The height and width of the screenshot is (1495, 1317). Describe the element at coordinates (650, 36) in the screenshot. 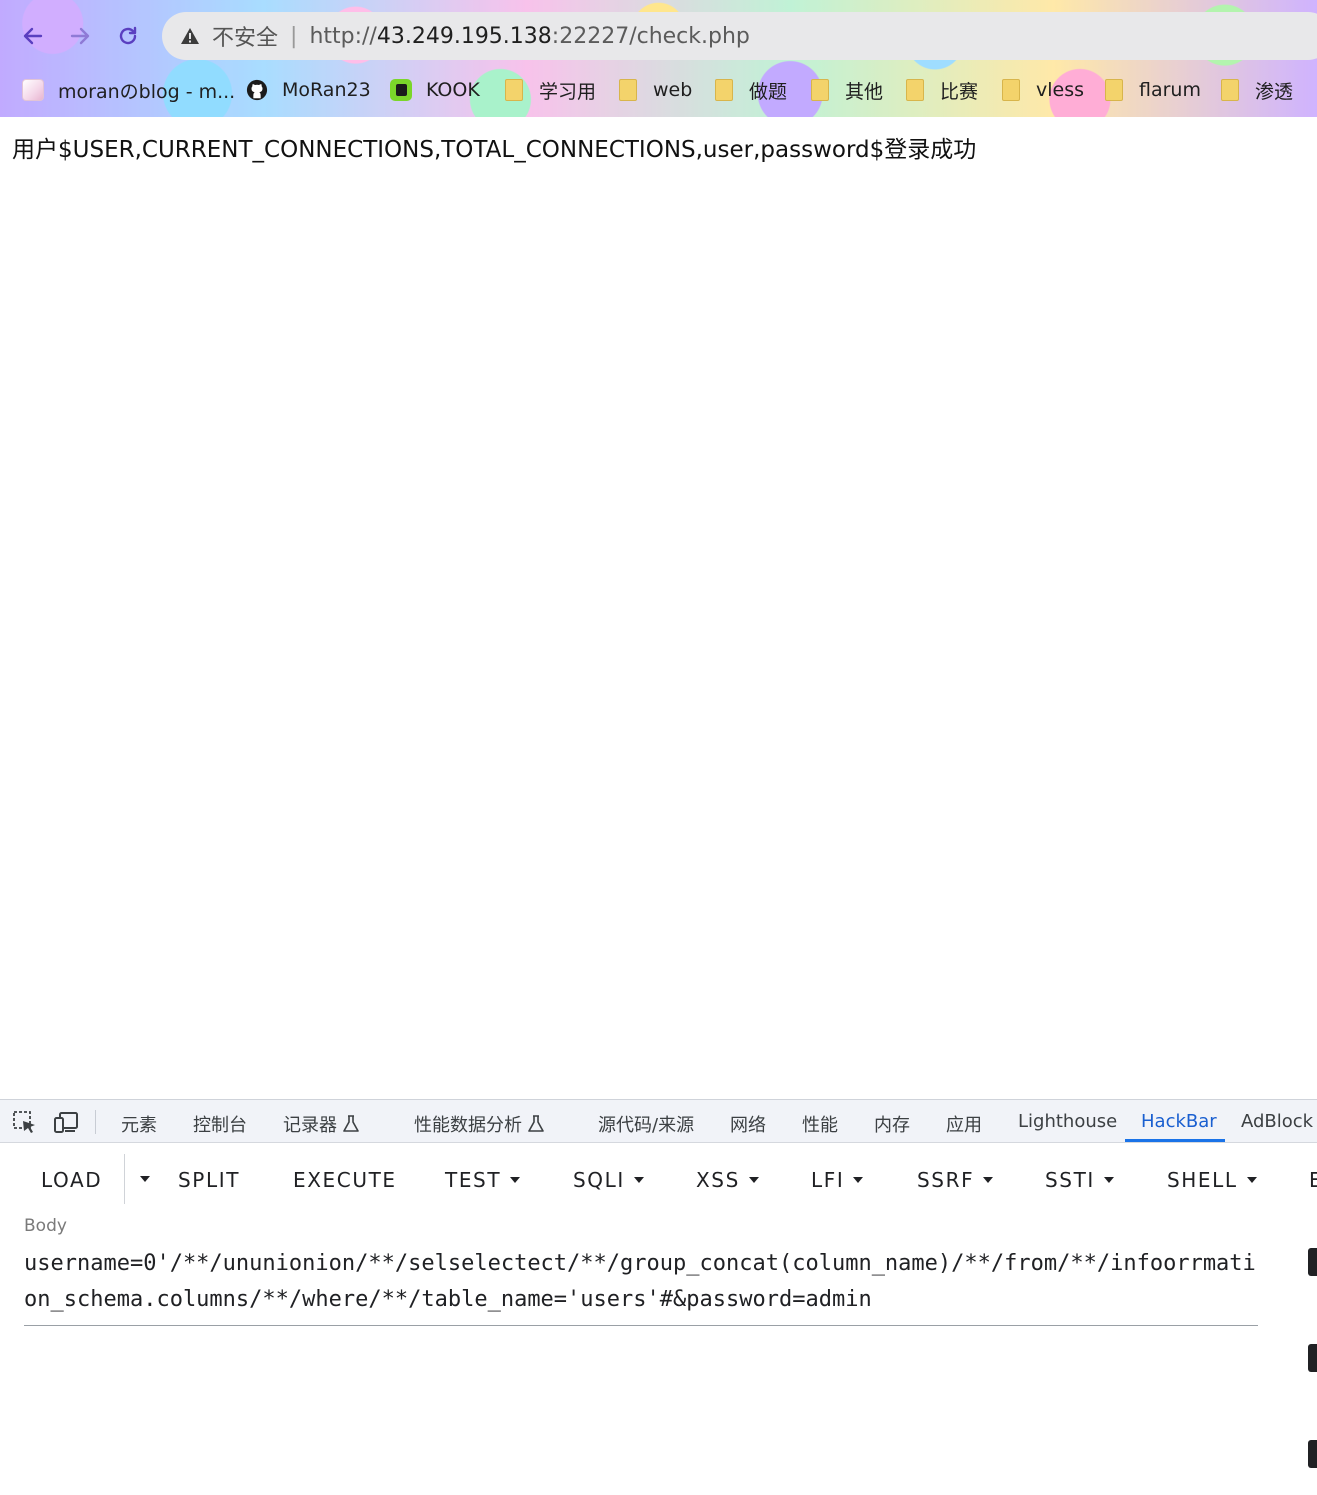

I see `url-path: :22227/check.php` at that location.